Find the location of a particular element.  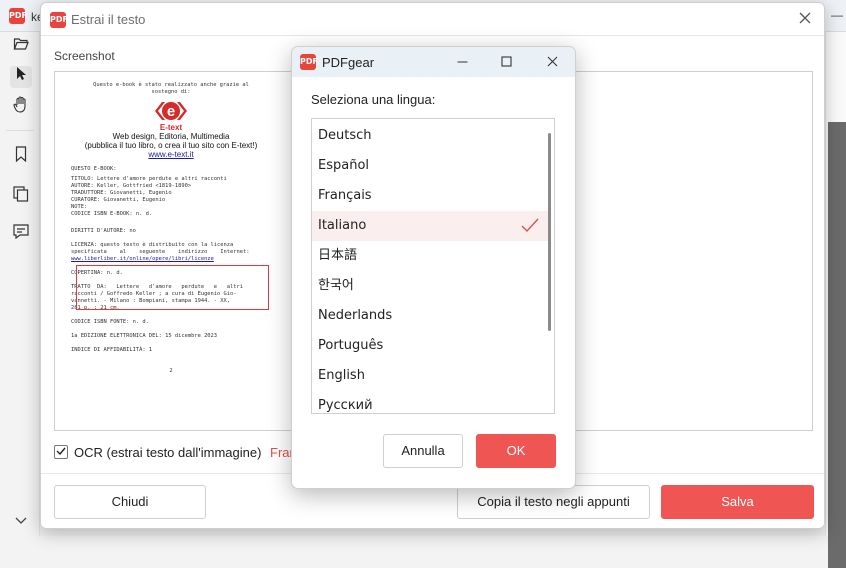

language-list-scrollbar is located at coordinates (549, 232).